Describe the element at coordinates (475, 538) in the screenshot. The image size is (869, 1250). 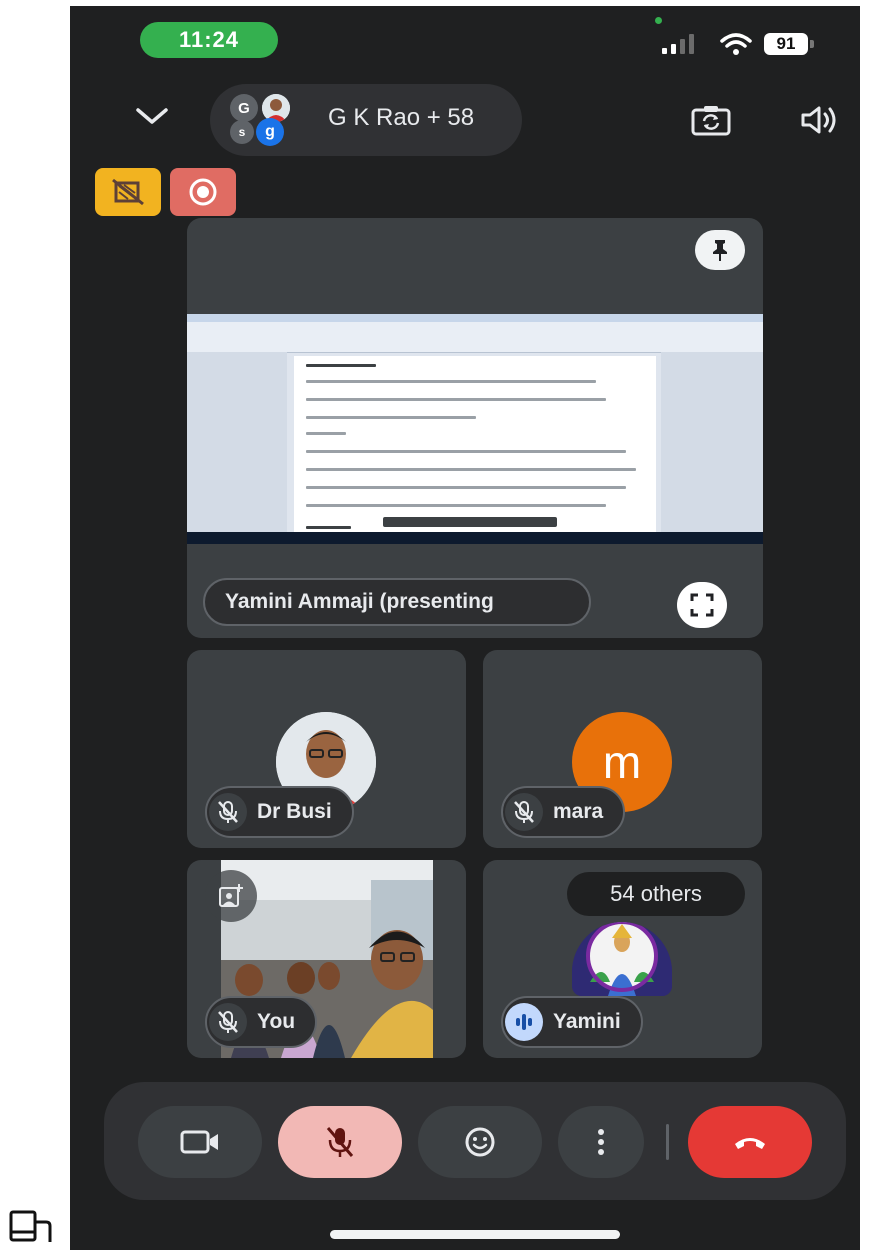
I see `windows-taskbar` at that location.